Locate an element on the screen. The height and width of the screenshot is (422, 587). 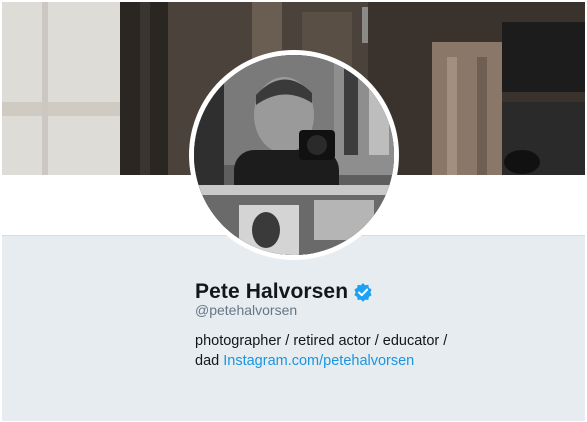
profile-name: Pete Halvorsen is located at coordinates (271, 292).